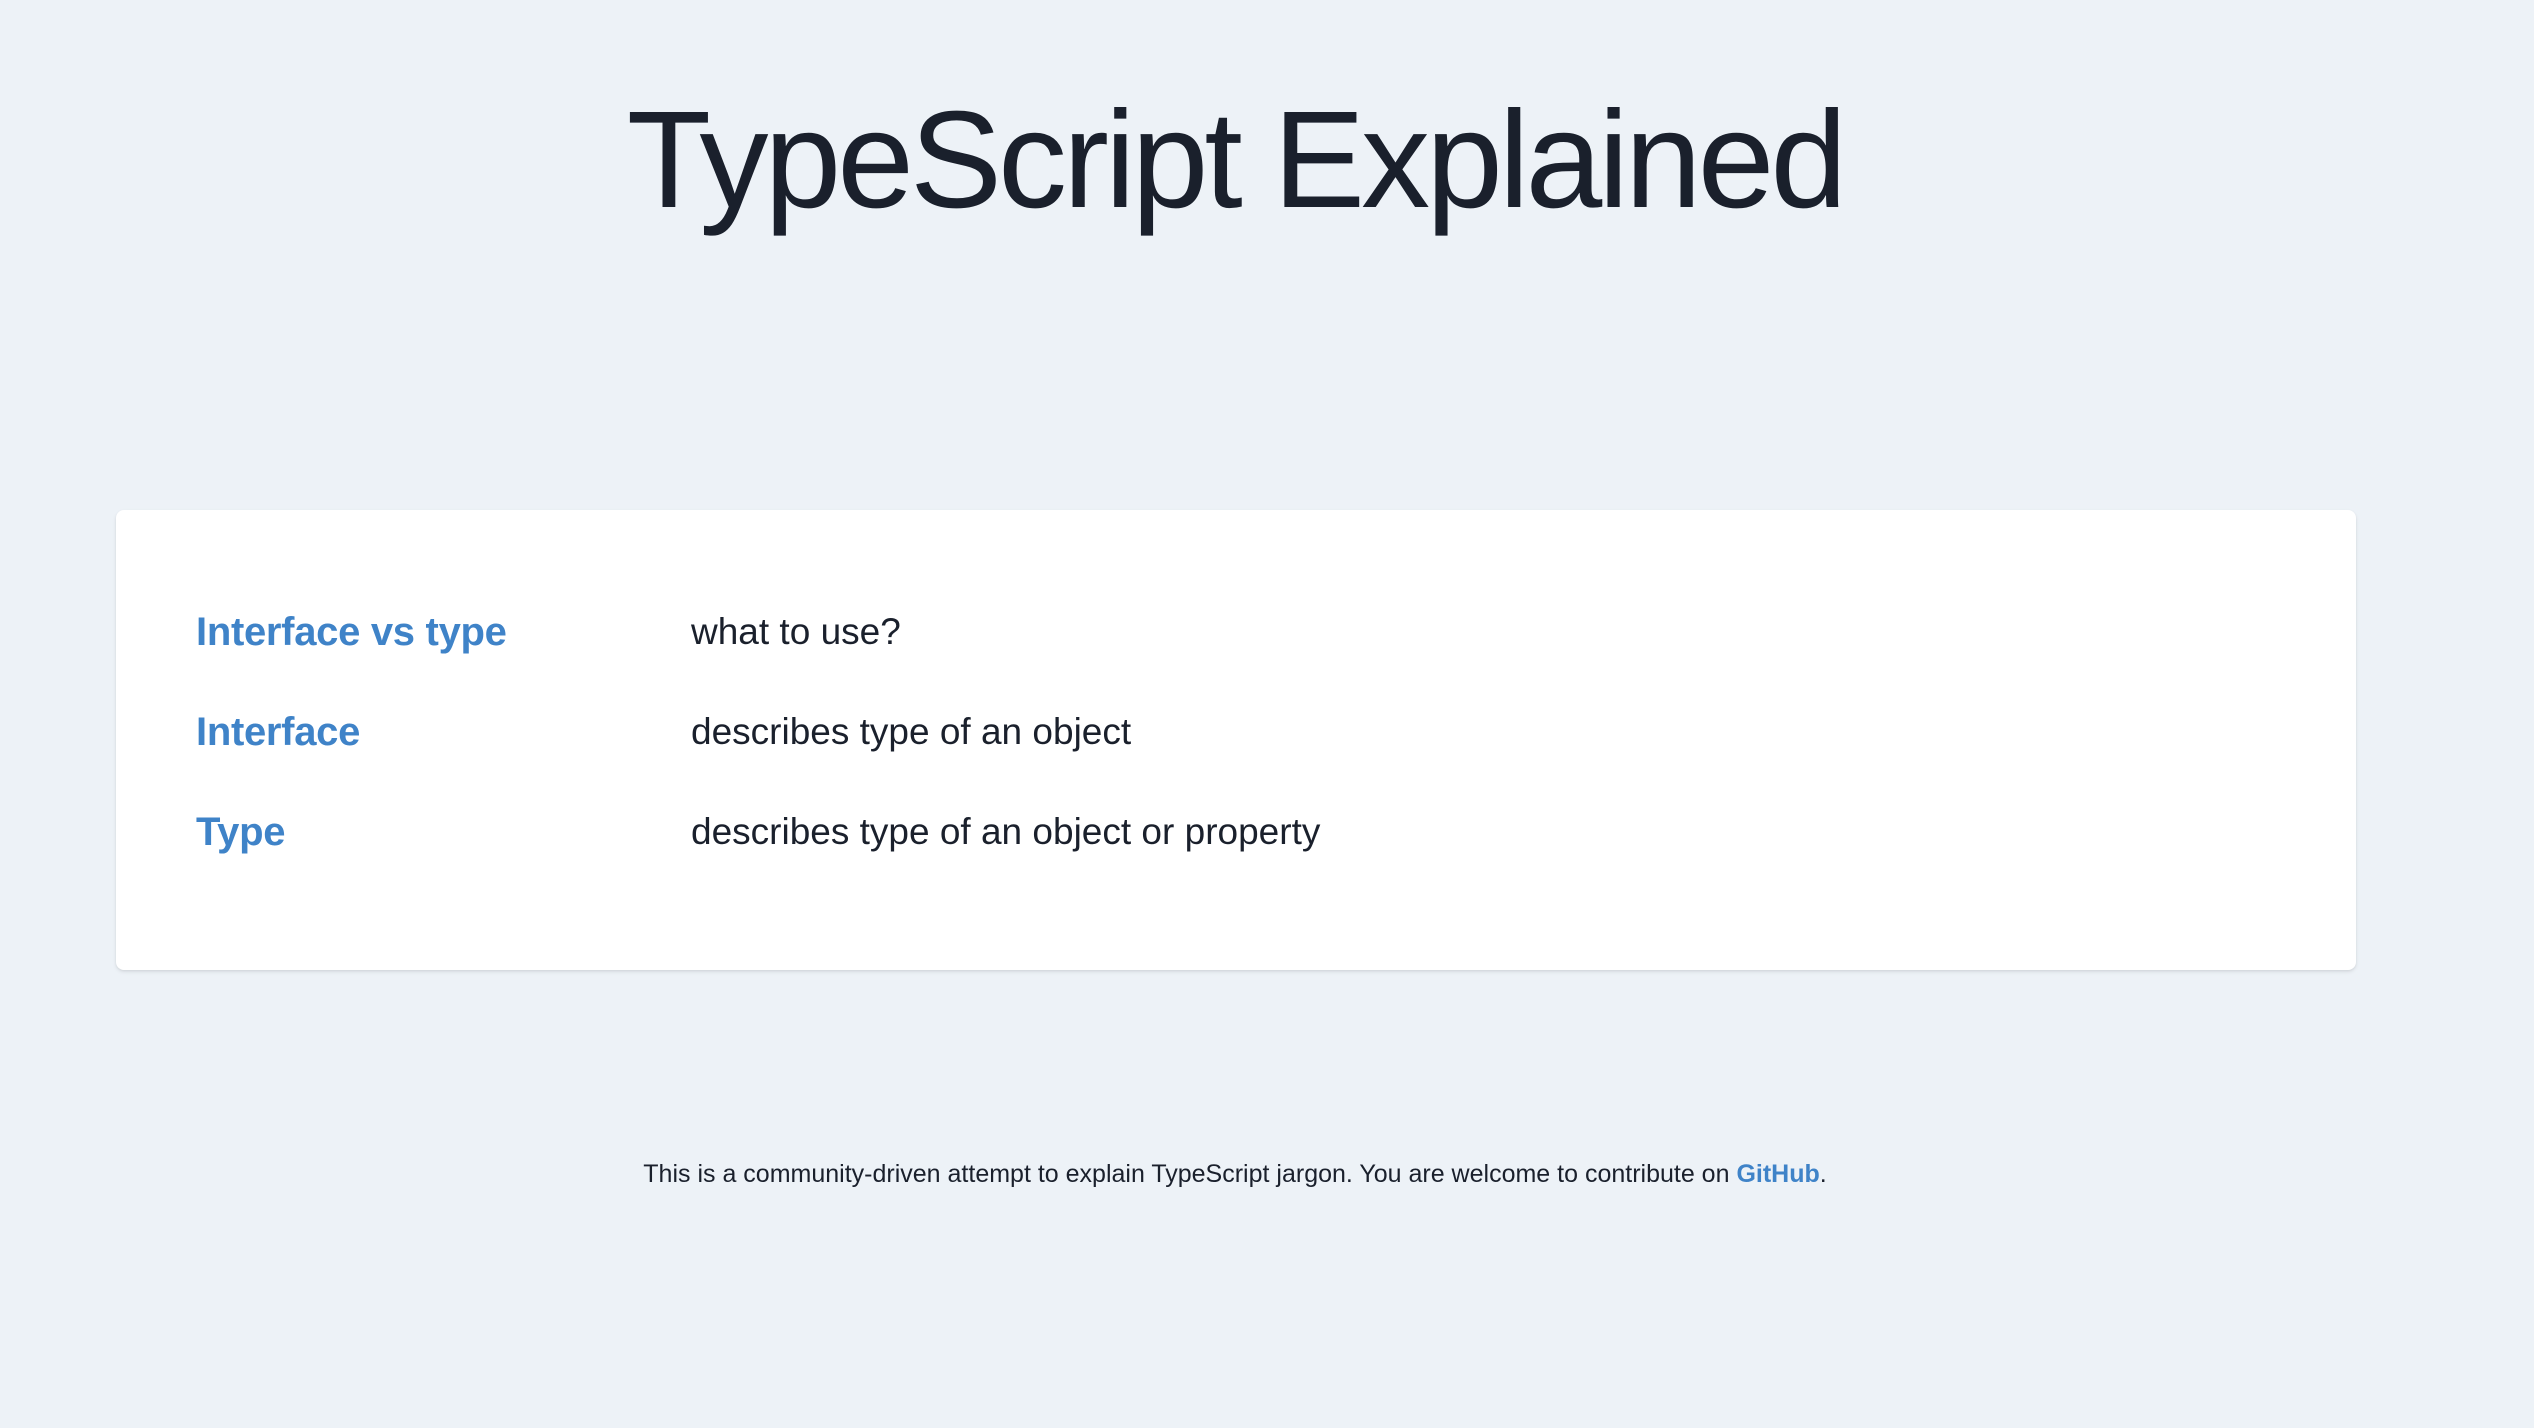  What do you see at coordinates (1276, 732) in the screenshot?
I see `glossary-row-interface: Interface describes type of an object` at bounding box center [1276, 732].